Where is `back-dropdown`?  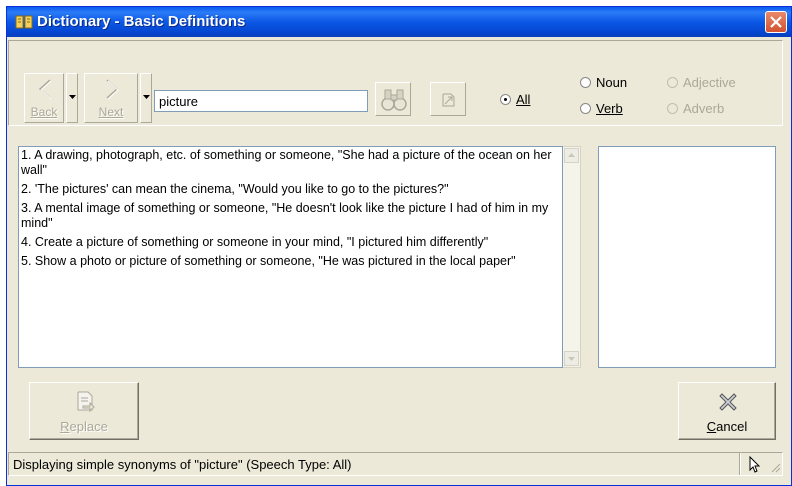 back-dropdown is located at coordinates (72, 98).